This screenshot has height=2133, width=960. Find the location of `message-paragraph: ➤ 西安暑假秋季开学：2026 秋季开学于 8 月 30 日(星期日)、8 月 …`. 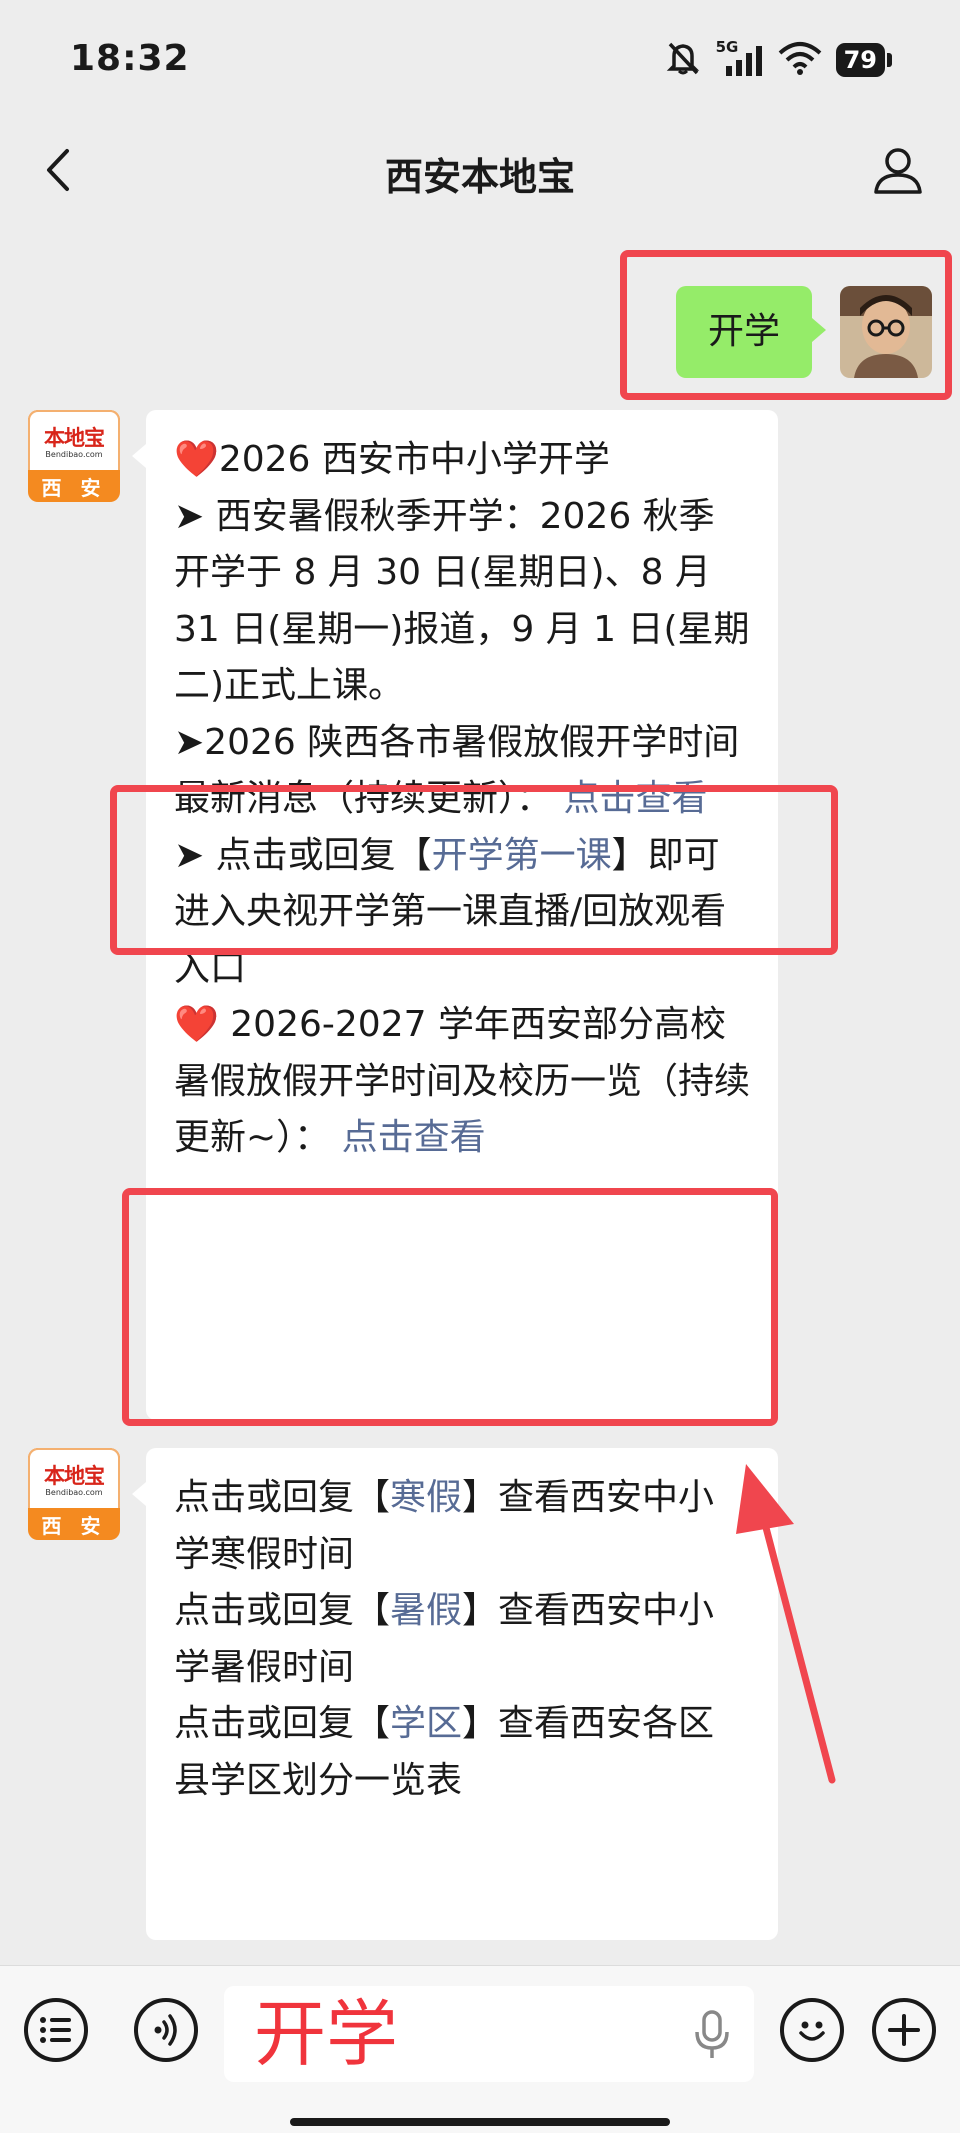

message-paragraph: ➤ 西安暑假秋季开学：2026 秋季开学于 8 月 30 日(星期日)、8 月 … is located at coordinates (462, 601).